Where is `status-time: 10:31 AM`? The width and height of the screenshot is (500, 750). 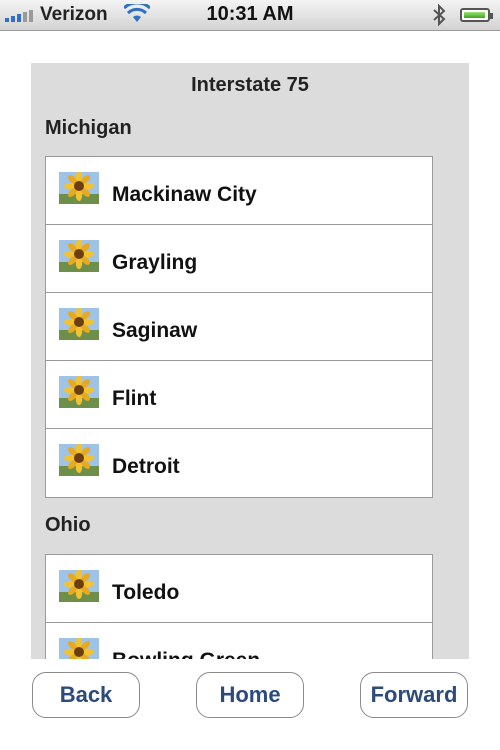
status-time: 10:31 AM is located at coordinates (250, 14).